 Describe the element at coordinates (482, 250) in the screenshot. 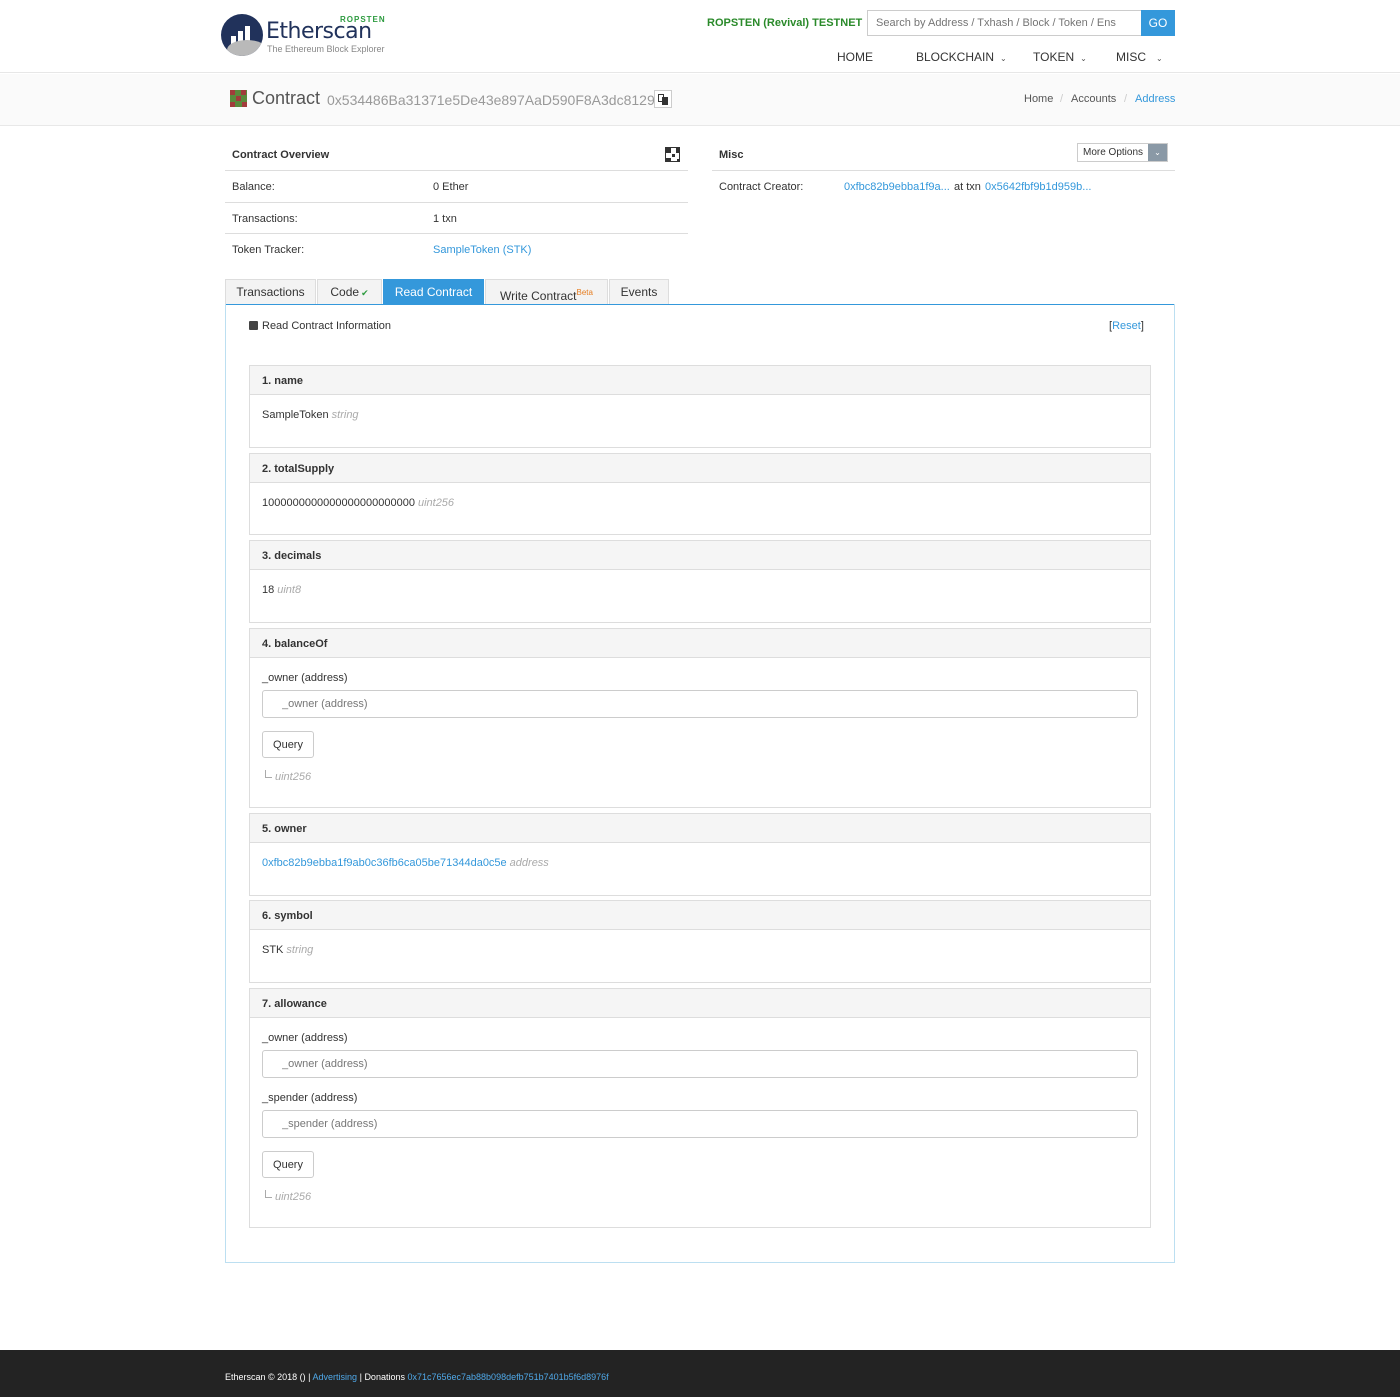

I see `token-tracker-link: SampleToken (STK)` at that location.